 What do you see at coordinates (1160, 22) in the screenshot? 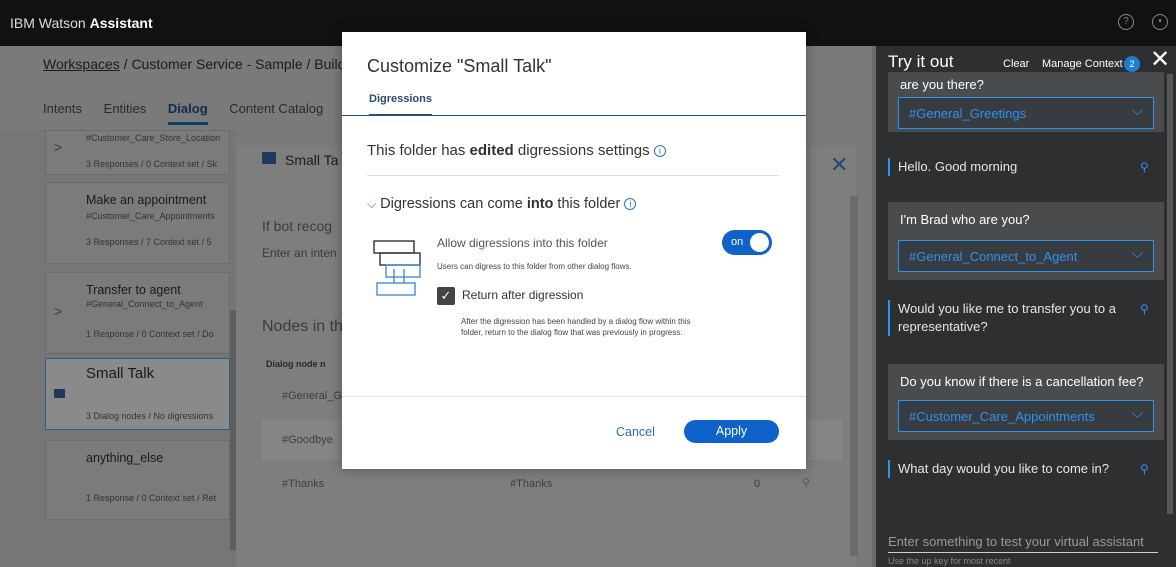
I see `user-icon: •` at bounding box center [1160, 22].